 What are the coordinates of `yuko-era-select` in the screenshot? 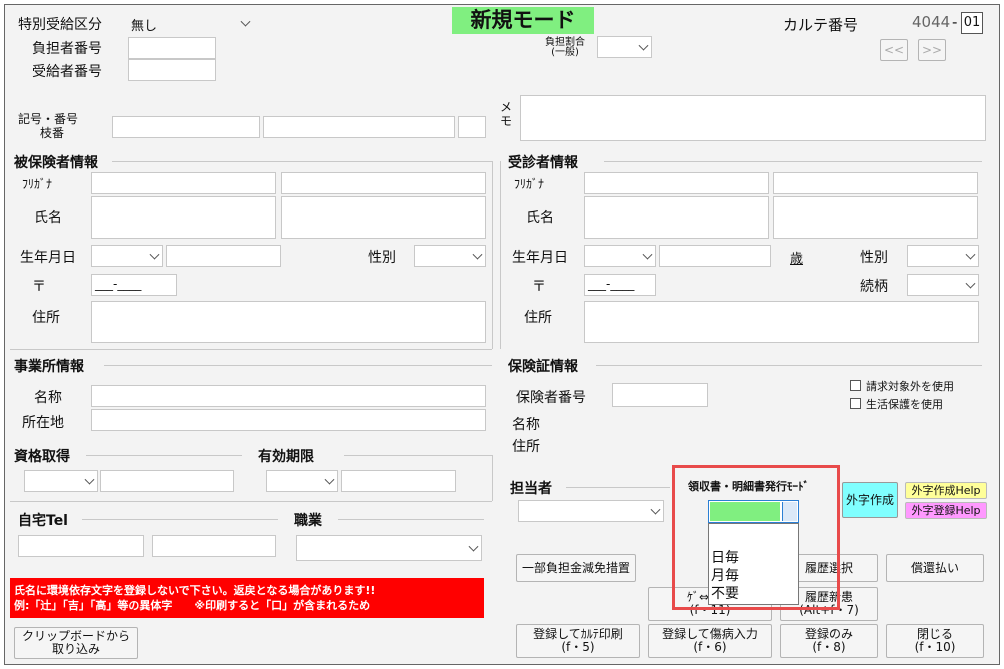 It's located at (302, 481).